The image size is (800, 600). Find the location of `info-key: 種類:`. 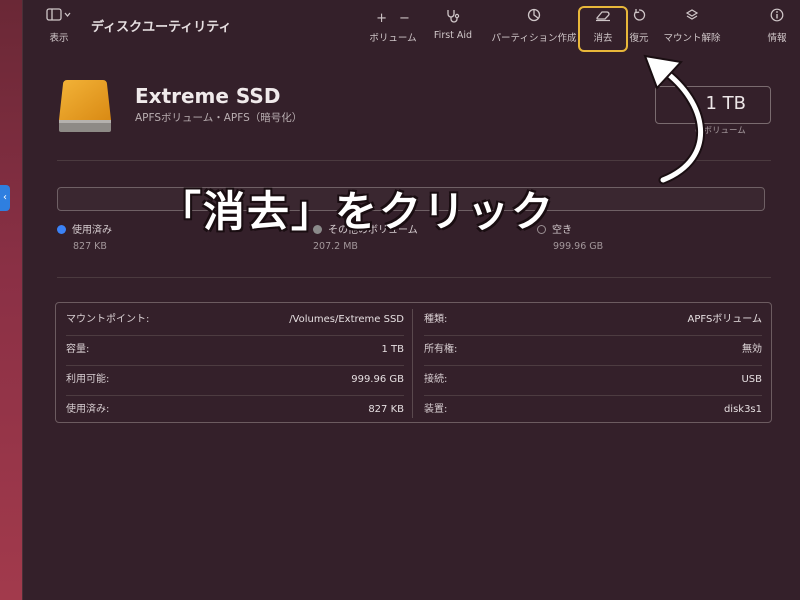

info-key: 種類: is located at coordinates (436, 319).